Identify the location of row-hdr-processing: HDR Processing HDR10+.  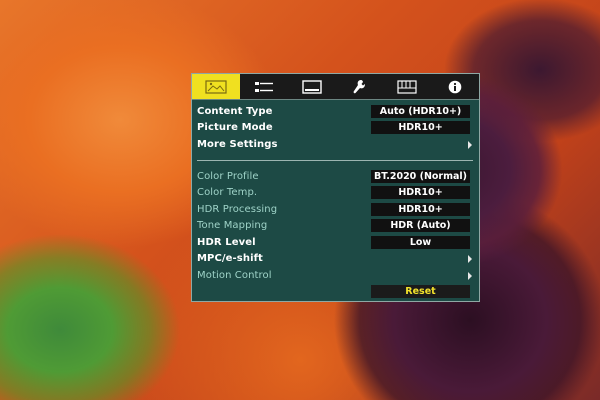
(335, 210).